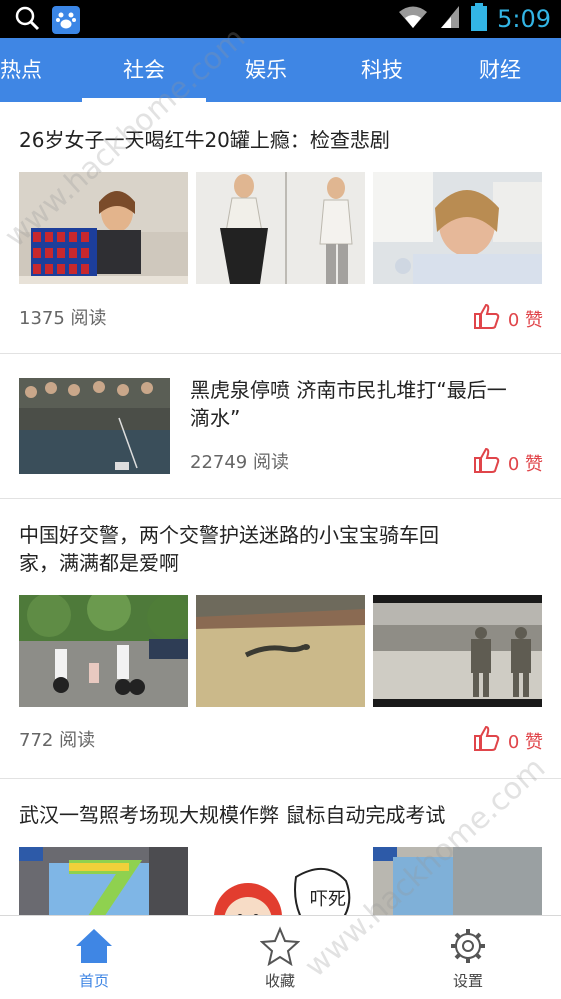  I want to click on tab-finance: 财经, so click(500, 70).